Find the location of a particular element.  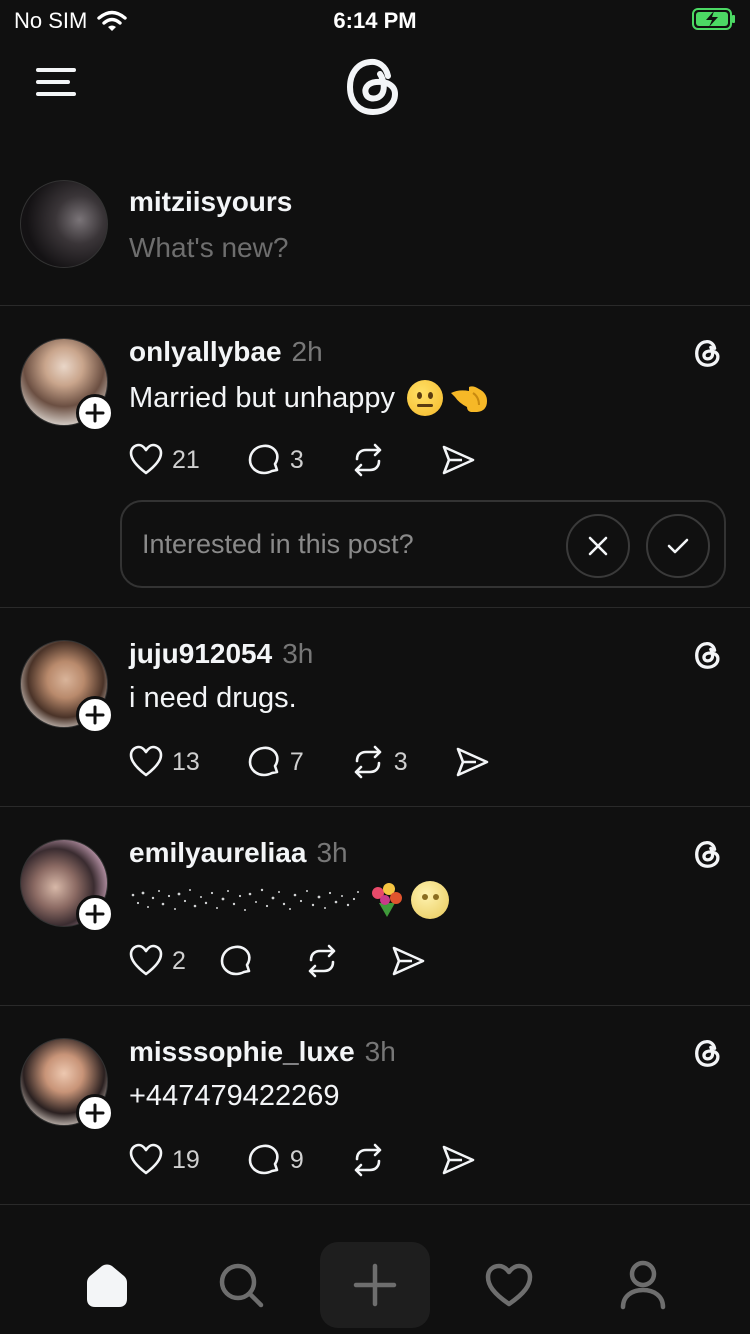

close-icon is located at coordinates (598, 546).